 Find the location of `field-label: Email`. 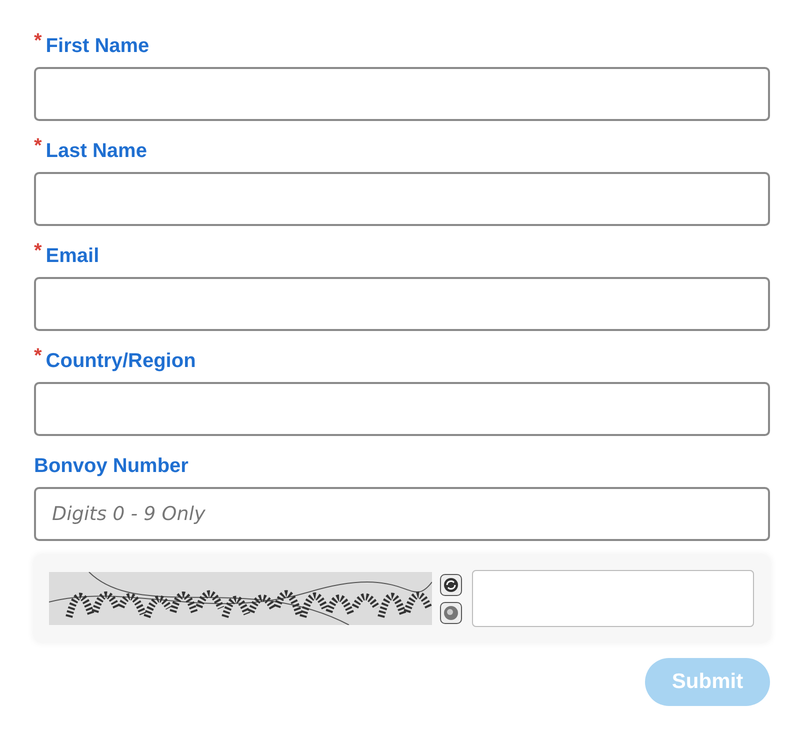

field-label: Email is located at coordinates (73, 256).